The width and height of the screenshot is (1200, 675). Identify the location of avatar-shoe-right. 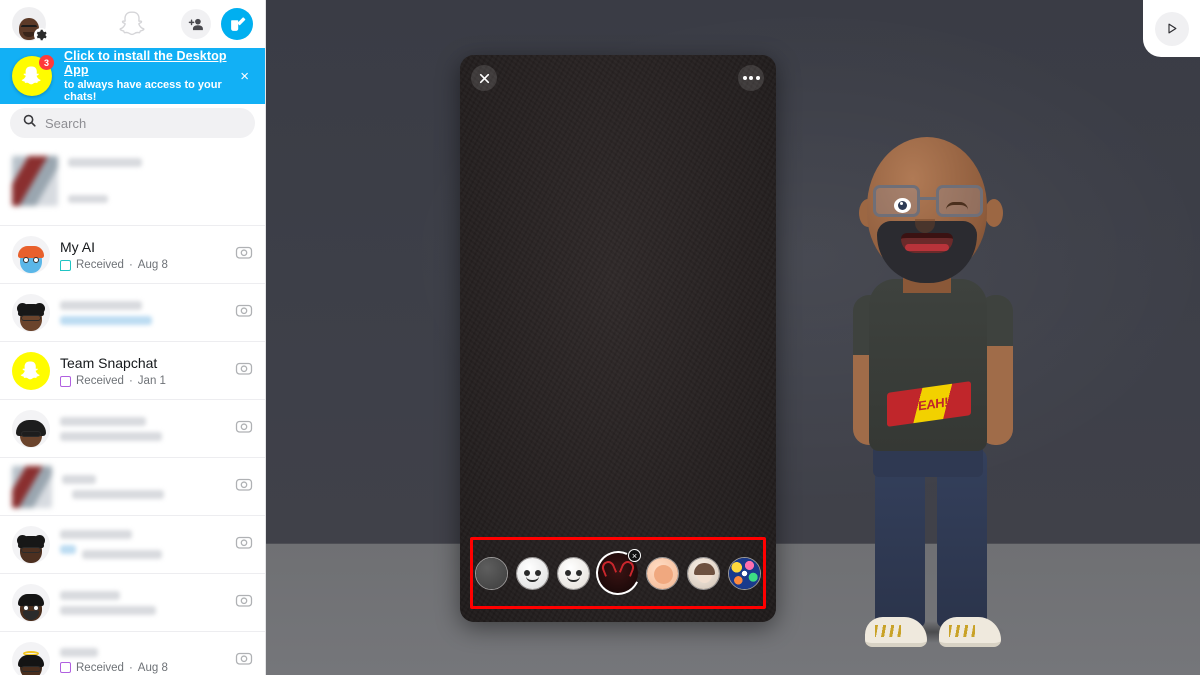
(970, 632).